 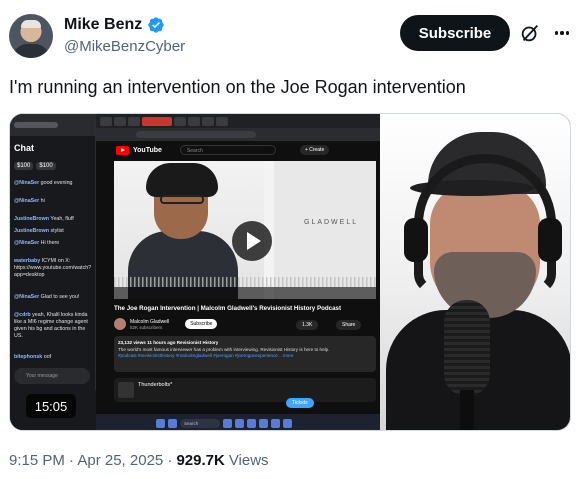 What do you see at coordinates (252, 241) in the screenshot?
I see `play-icon` at bounding box center [252, 241].